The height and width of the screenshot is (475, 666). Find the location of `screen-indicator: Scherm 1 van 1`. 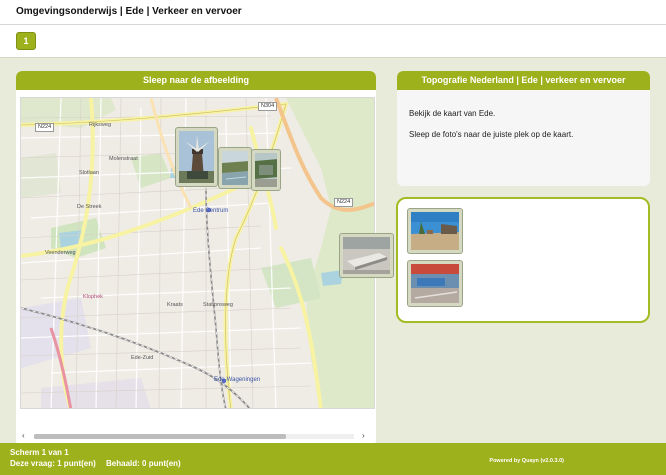

screen-indicator: Scherm 1 van 1 is located at coordinates (39, 452).